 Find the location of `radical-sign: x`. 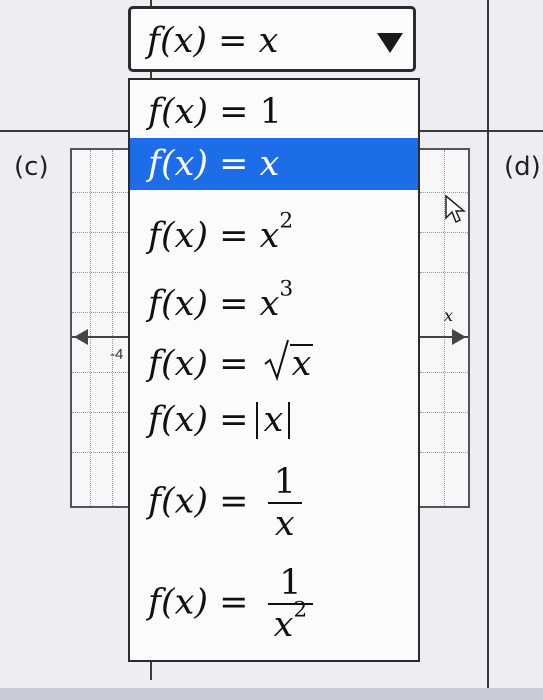

radical-sign: x is located at coordinates (288, 361).